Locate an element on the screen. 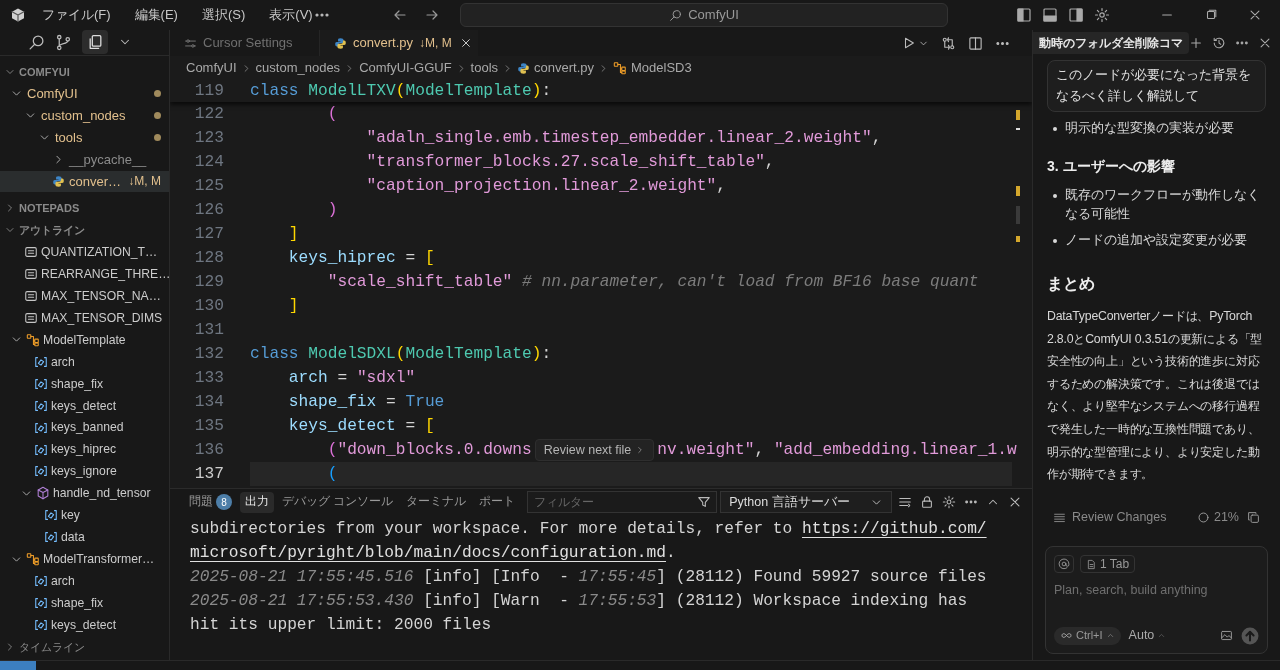  class-icon is located at coordinates (33, 559).